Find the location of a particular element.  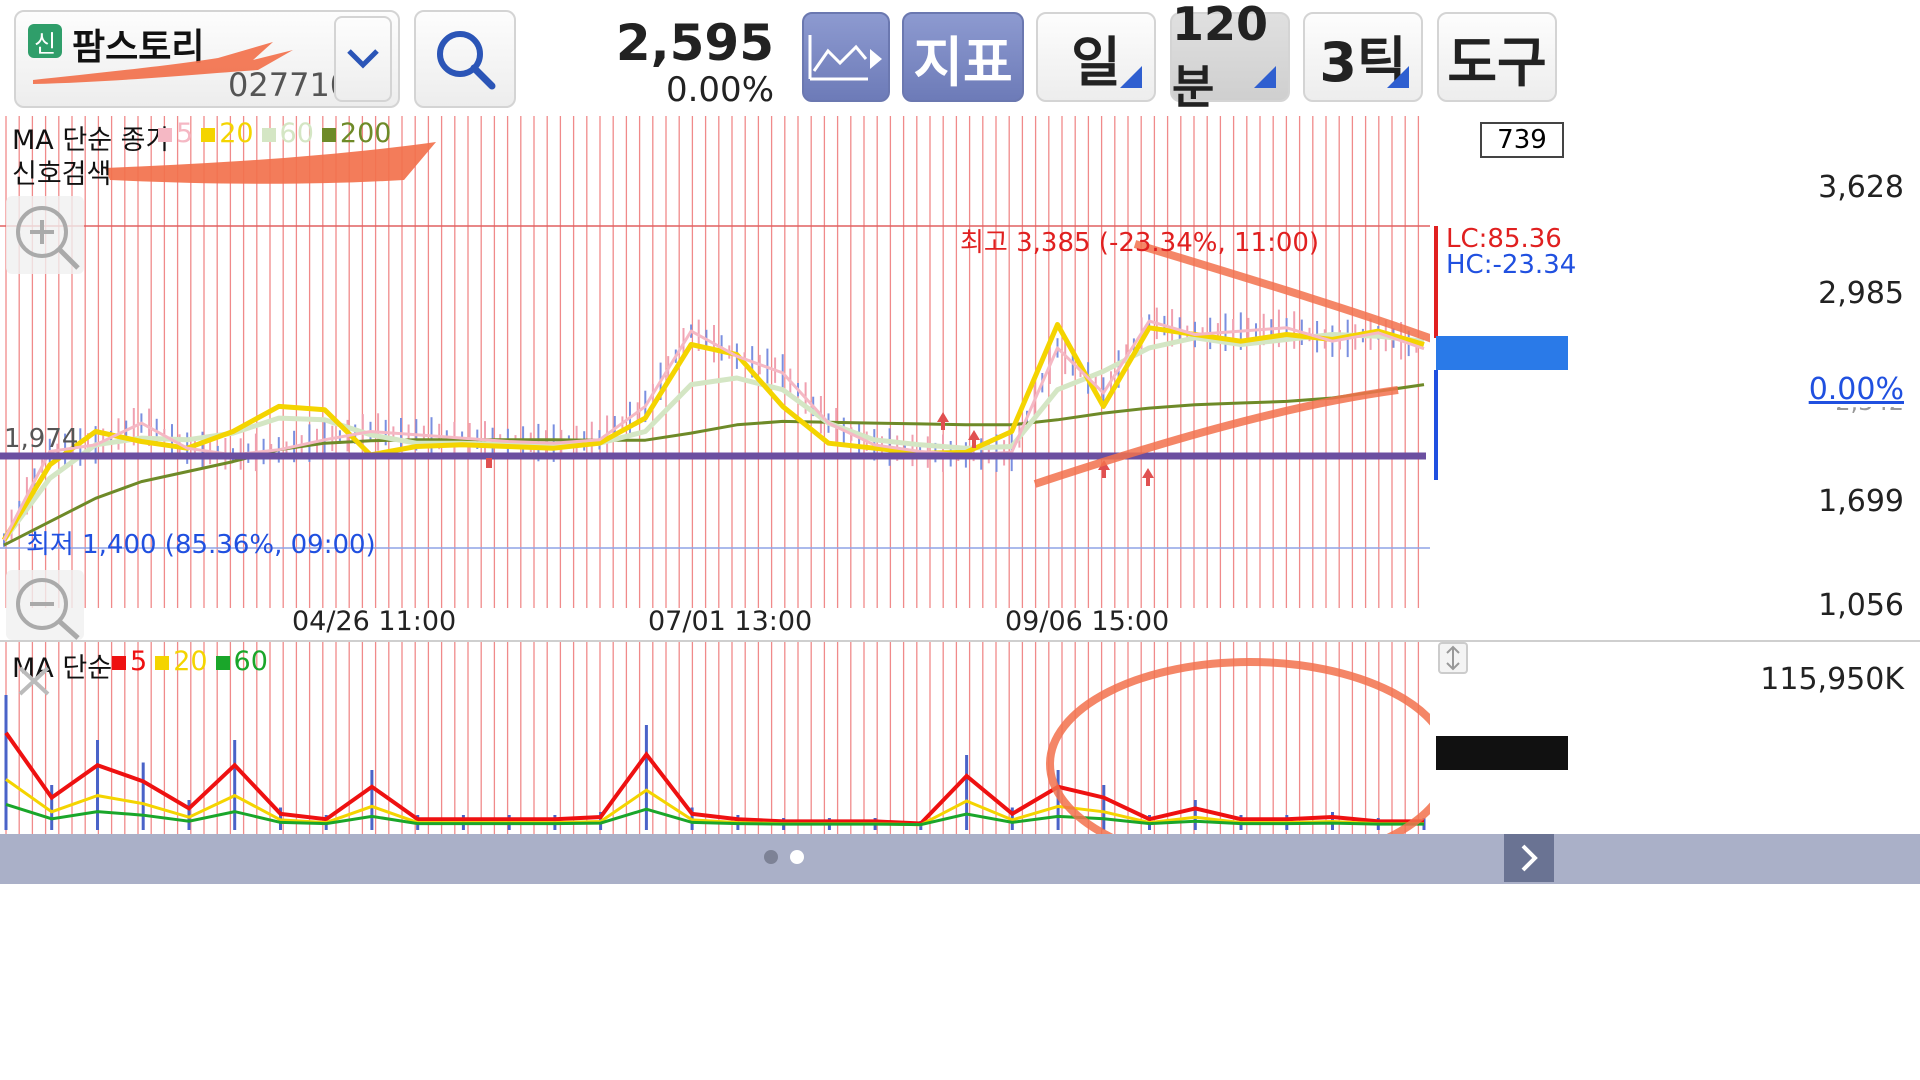

search-button is located at coordinates (465, 59).